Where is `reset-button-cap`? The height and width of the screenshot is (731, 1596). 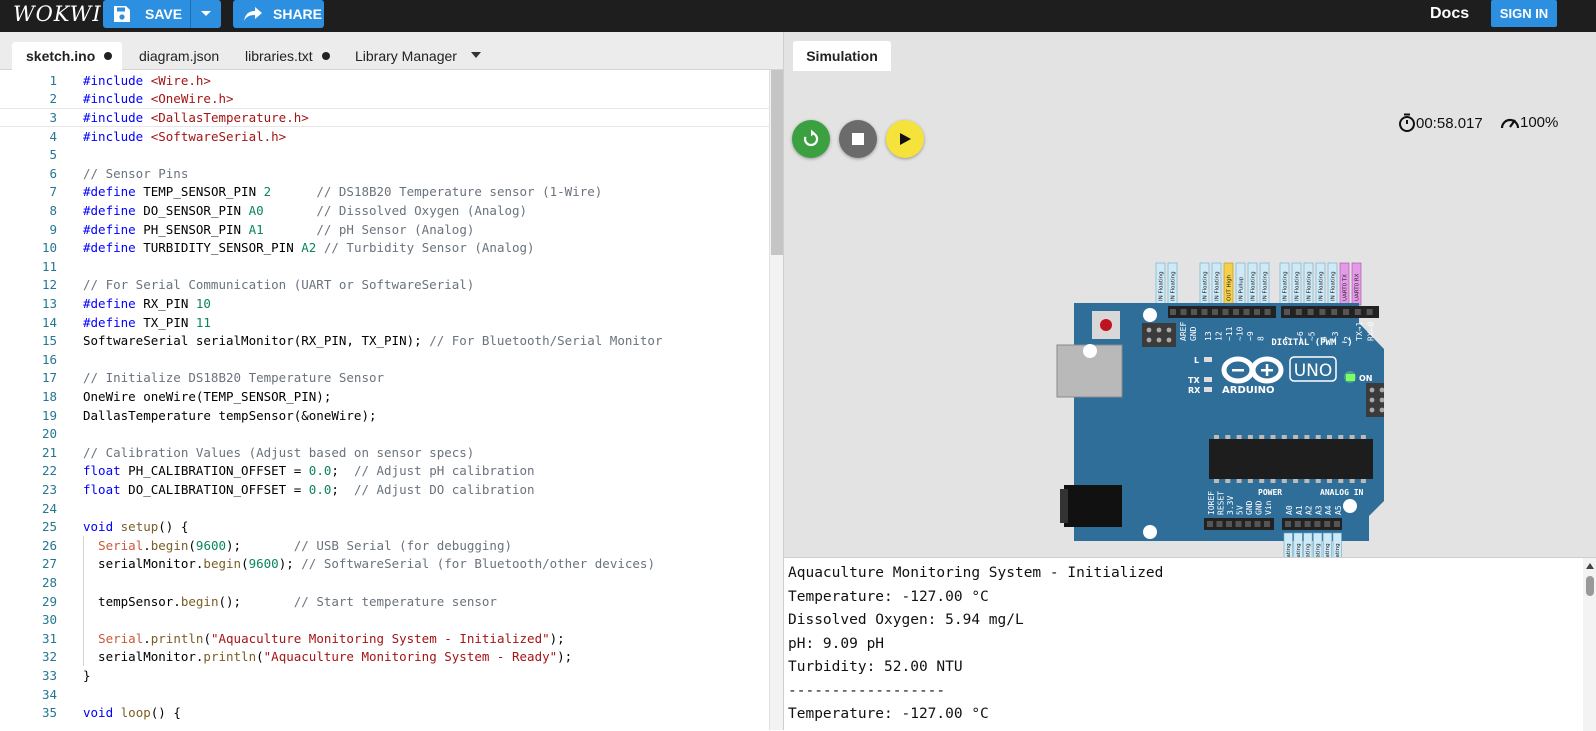 reset-button-cap is located at coordinates (1106, 325).